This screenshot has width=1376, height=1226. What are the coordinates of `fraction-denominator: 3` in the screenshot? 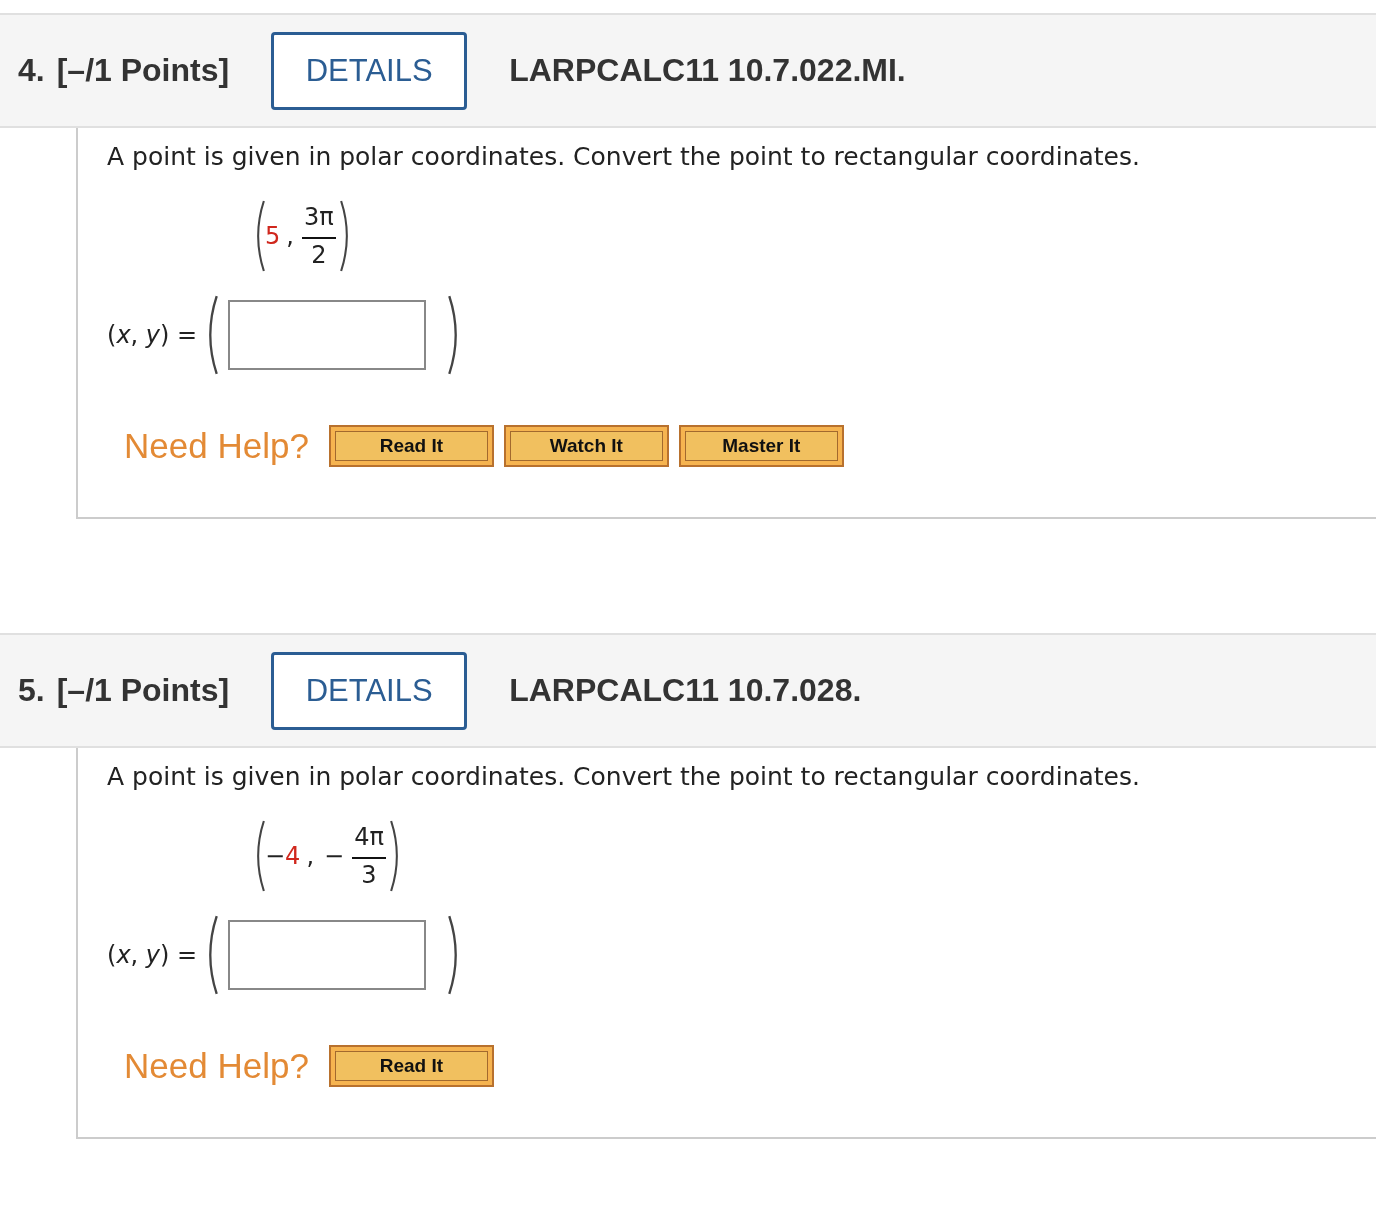 It's located at (369, 874).